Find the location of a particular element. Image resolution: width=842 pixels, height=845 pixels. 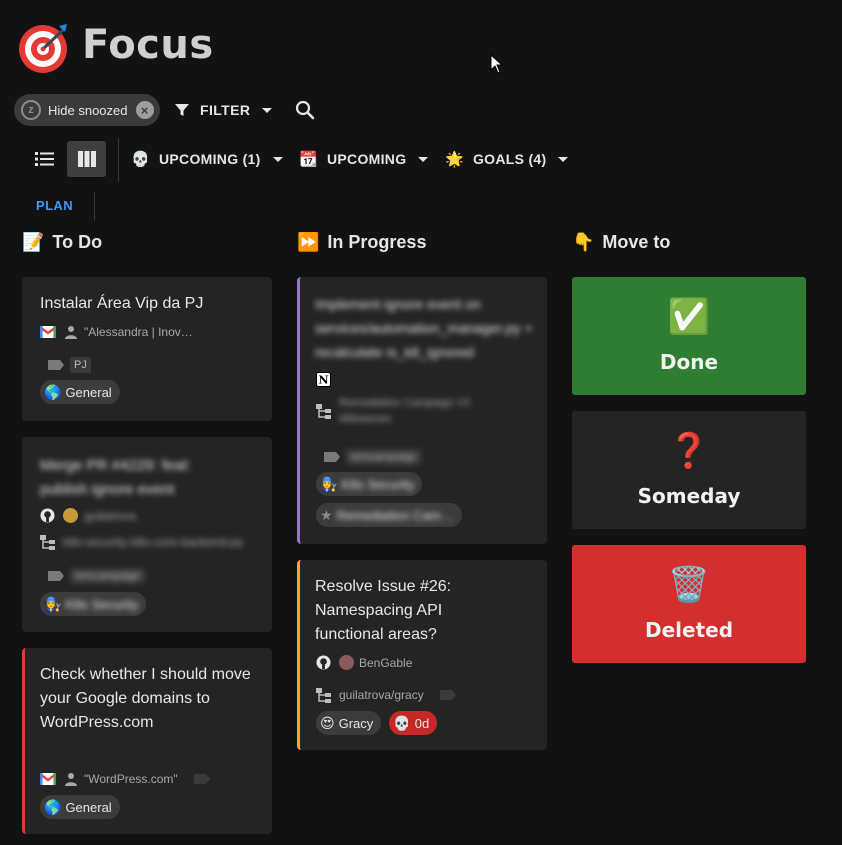

move-to-column-title: 👇 Move to is located at coordinates (621, 242).